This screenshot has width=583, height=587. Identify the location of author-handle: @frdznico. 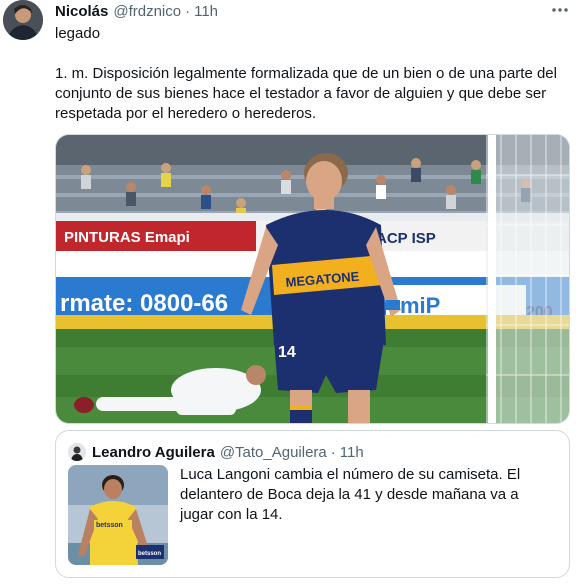
(147, 11).